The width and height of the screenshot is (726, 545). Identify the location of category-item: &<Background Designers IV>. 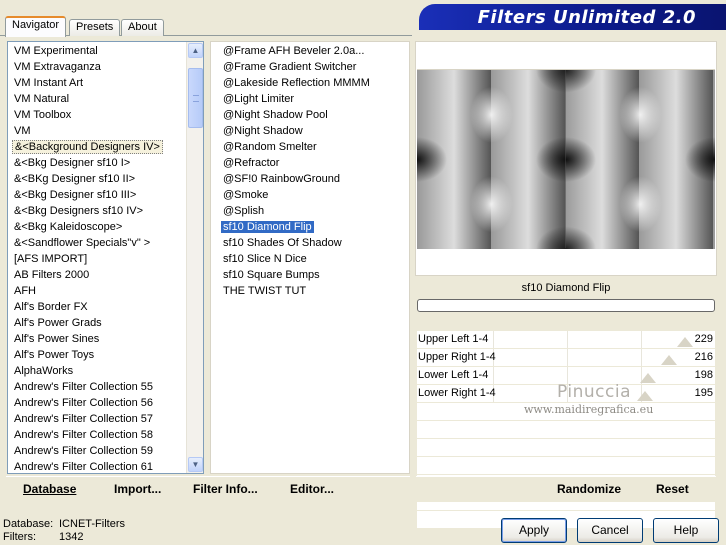
(105, 147).